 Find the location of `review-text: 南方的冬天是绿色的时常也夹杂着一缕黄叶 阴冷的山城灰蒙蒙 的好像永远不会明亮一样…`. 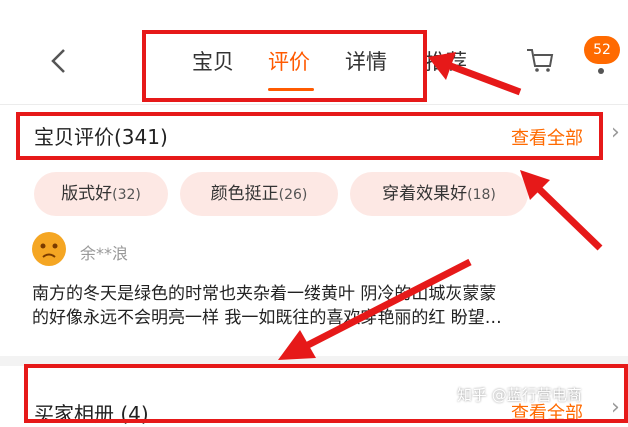

review-text: 南方的冬天是绿色的时常也夹杂着一缕黄叶 阴冷的山城灰蒙蒙 的好像永远不会明亮一样… is located at coordinates (327, 306).